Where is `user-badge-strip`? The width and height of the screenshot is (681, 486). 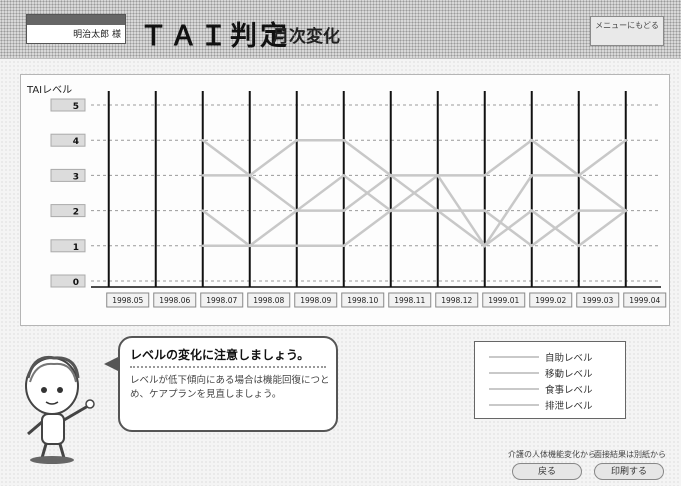 user-badge-strip is located at coordinates (76, 20).